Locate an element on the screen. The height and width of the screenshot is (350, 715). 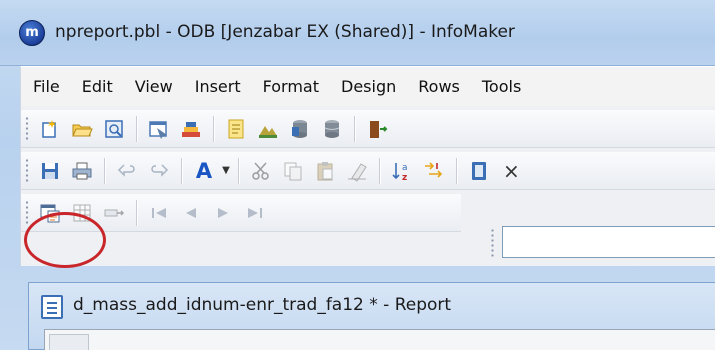
db-painter-icon is located at coordinates (332, 129).